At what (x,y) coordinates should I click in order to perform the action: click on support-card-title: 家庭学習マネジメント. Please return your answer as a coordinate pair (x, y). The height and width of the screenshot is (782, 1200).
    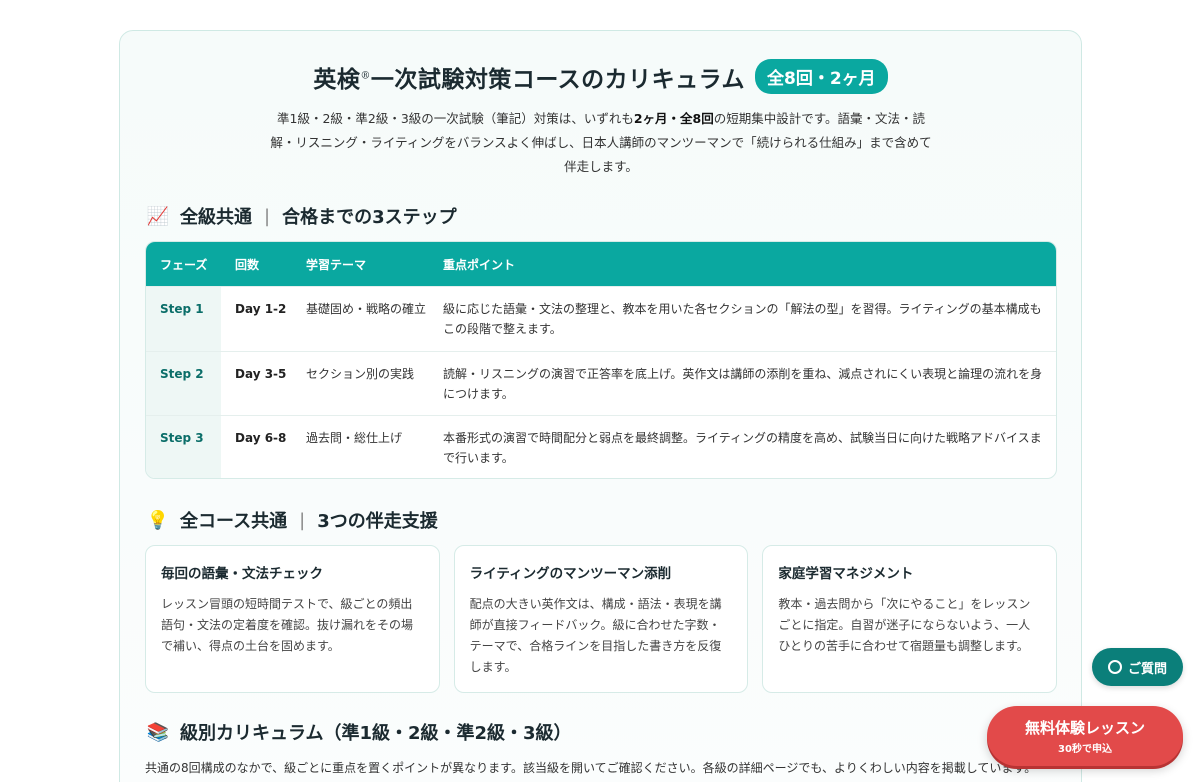
    Looking at the image, I should click on (846, 574).